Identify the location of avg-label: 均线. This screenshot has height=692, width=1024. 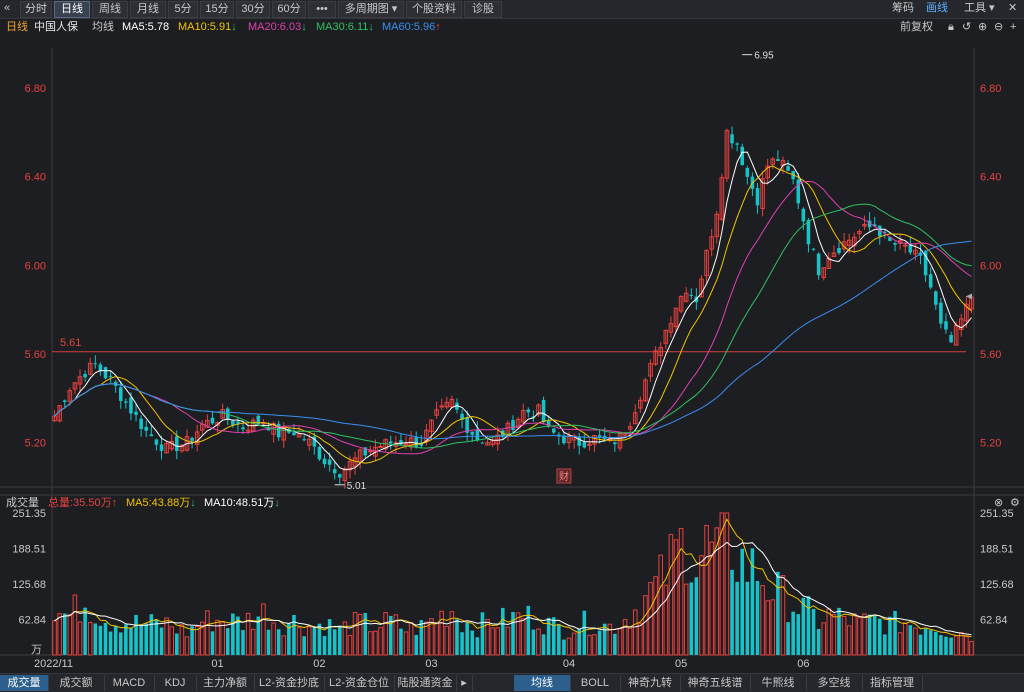
(103, 27).